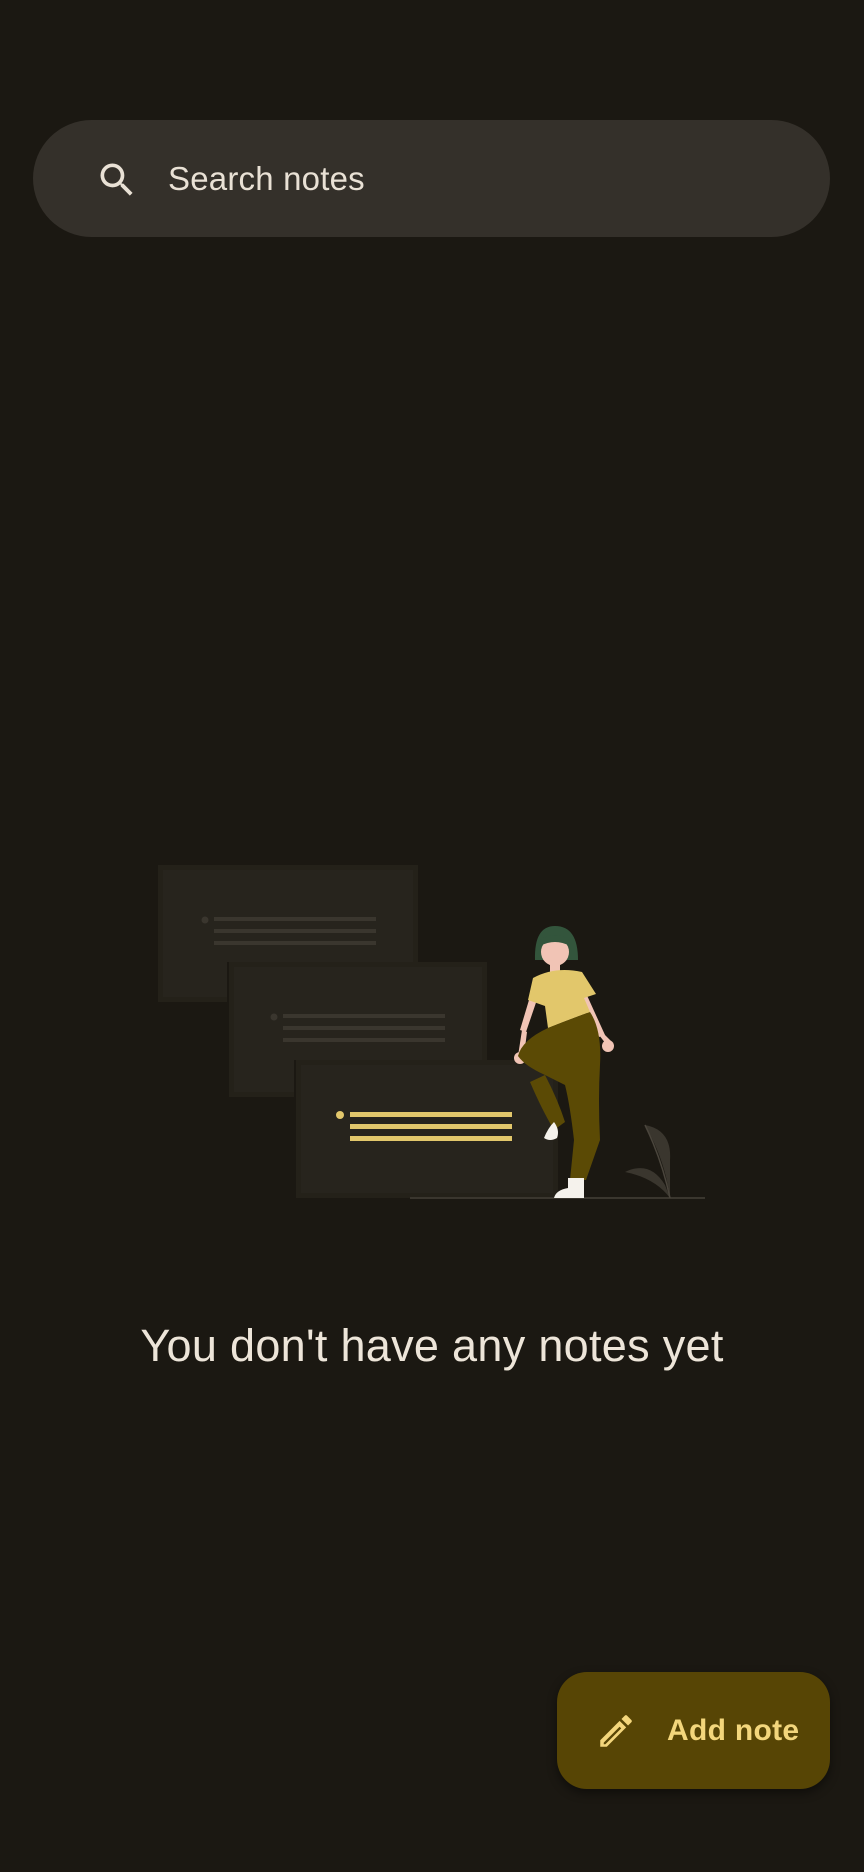 The width and height of the screenshot is (864, 1872). Describe the element at coordinates (431, 1032) in the screenshot. I see `empty-notes-illustration` at that location.